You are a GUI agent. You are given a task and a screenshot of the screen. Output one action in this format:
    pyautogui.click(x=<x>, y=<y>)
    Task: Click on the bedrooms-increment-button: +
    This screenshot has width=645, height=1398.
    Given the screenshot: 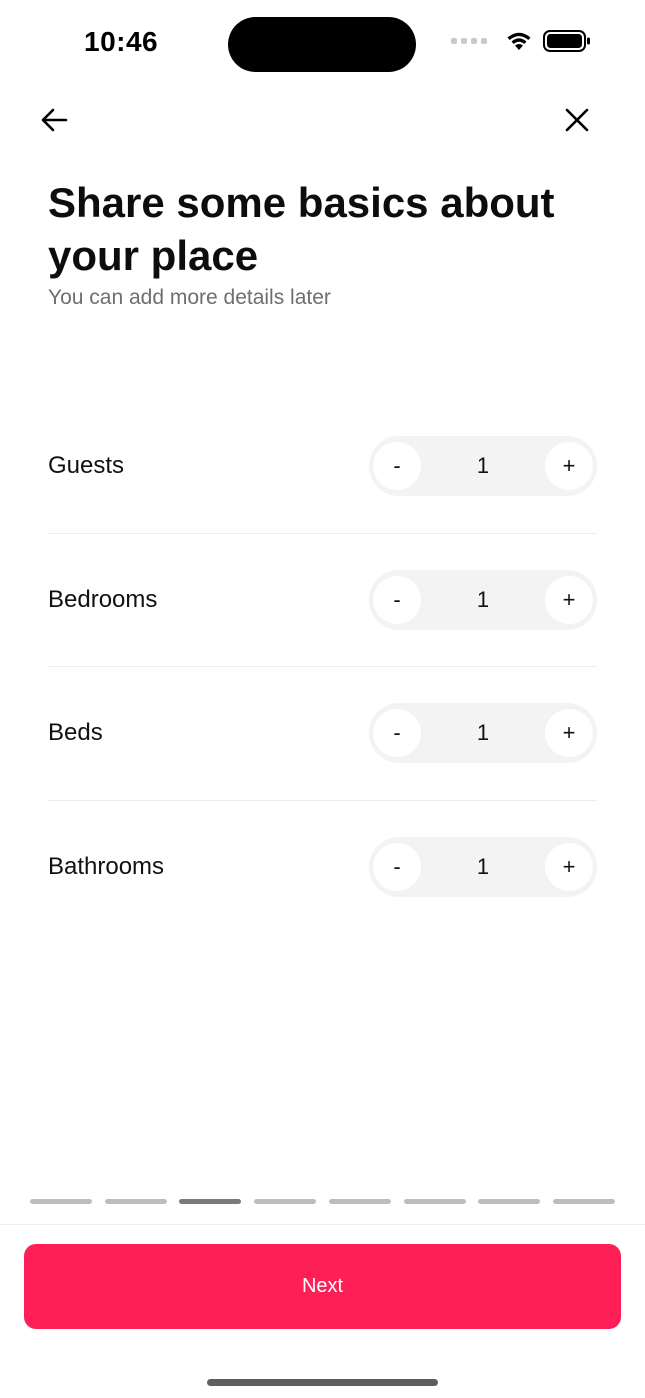 What is the action you would take?
    pyautogui.click(x=569, y=599)
    